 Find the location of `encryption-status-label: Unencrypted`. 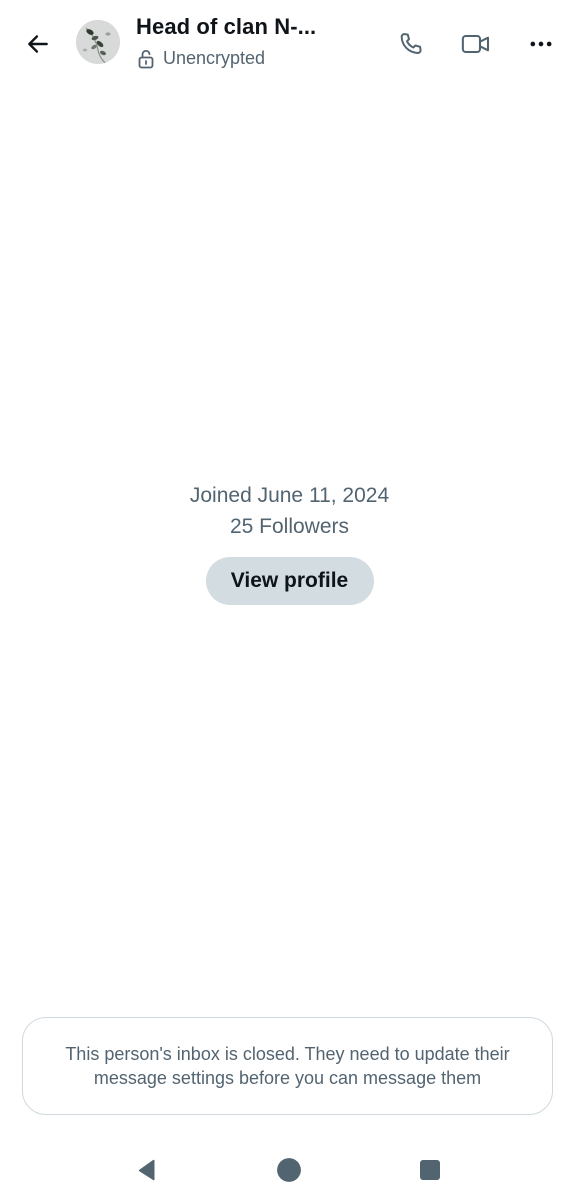

encryption-status-label: Unencrypted is located at coordinates (214, 58).